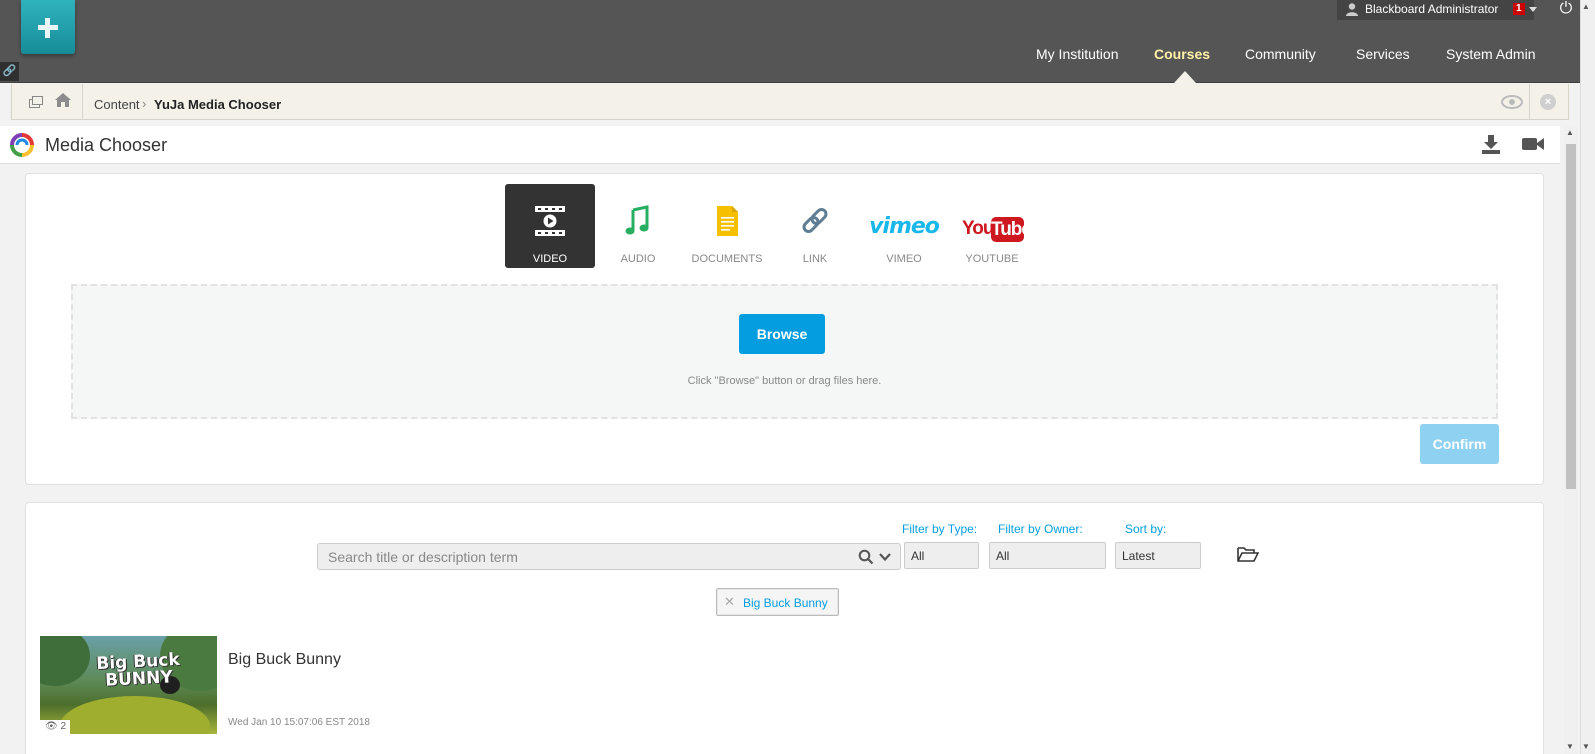 Image resolution: width=1595 pixels, height=754 pixels. Describe the element at coordinates (1248, 554) in the screenshot. I see `folder-open-icon` at that location.